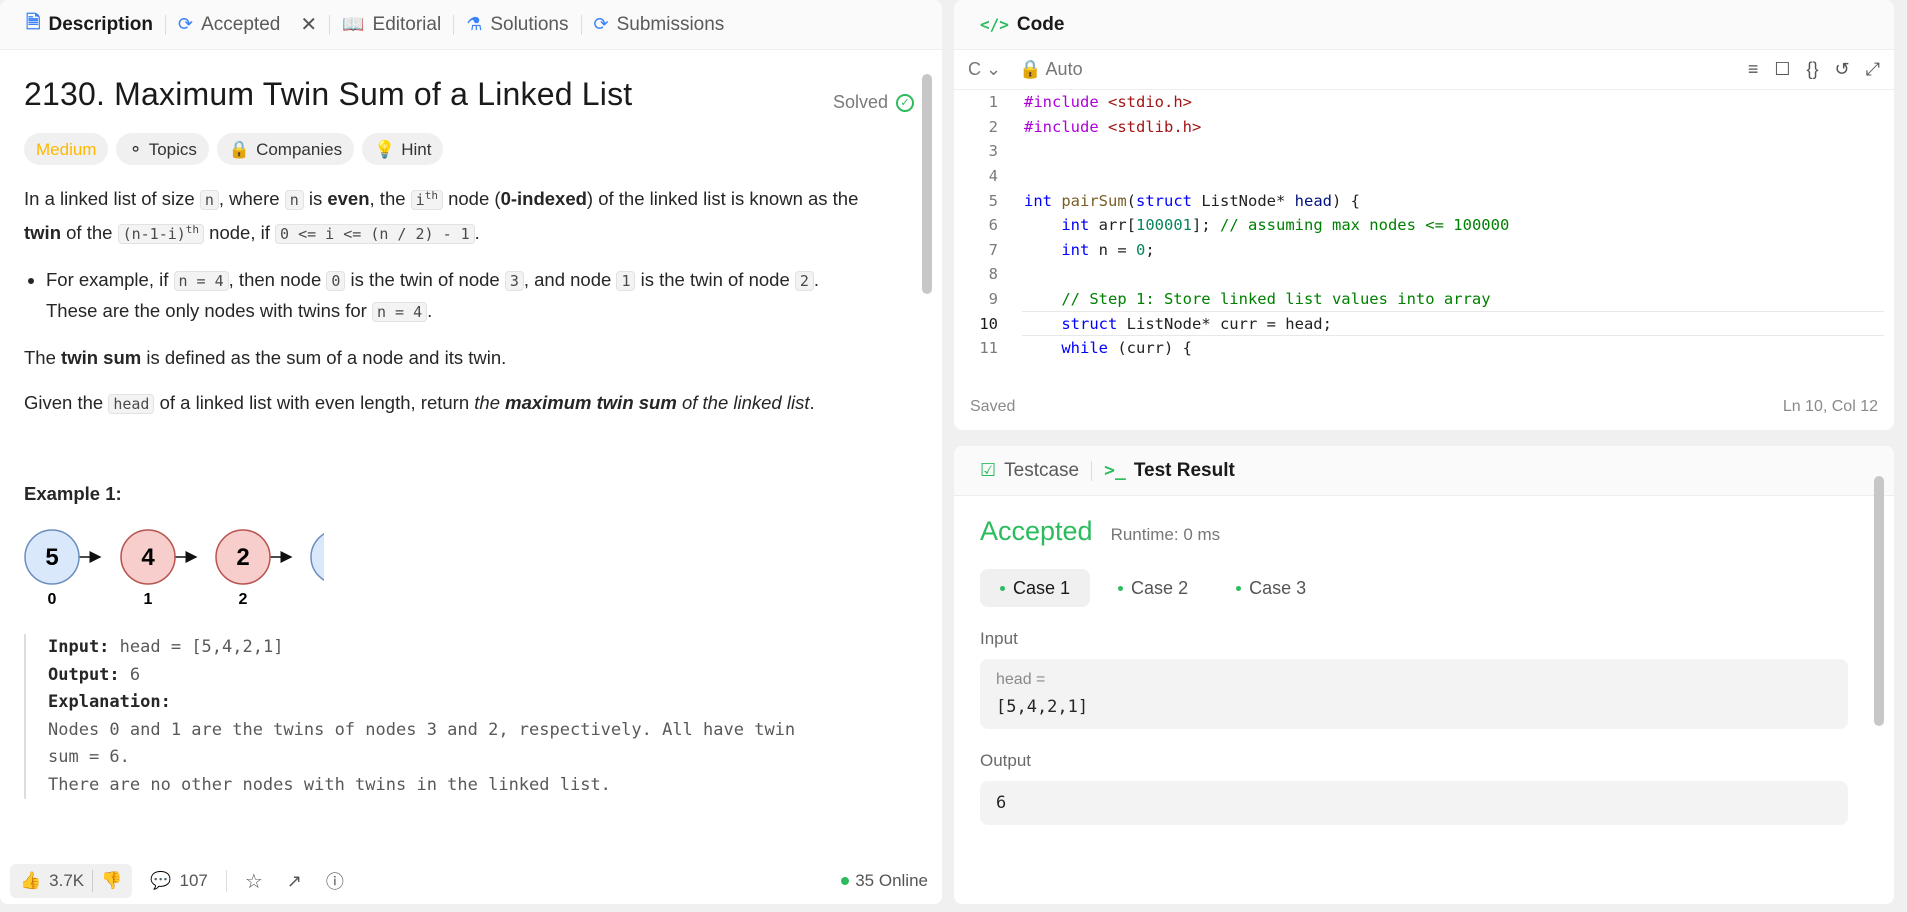 The width and height of the screenshot is (1907, 912). I want to click on topics-chip: ⚬ Topics, so click(162, 149).